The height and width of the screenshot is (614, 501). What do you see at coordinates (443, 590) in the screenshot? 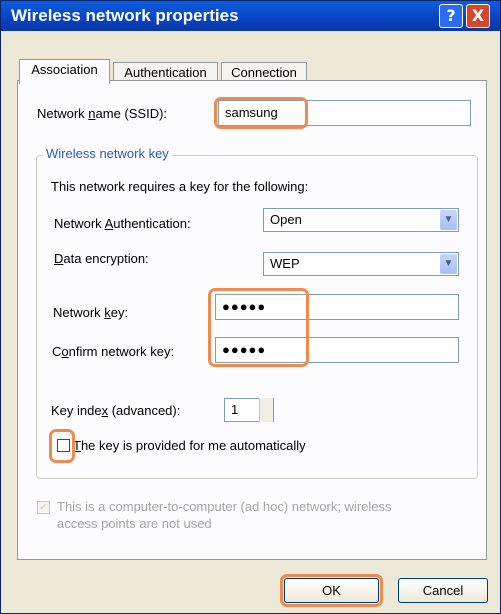
I see `cancel-button: Cancel` at bounding box center [443, 590].